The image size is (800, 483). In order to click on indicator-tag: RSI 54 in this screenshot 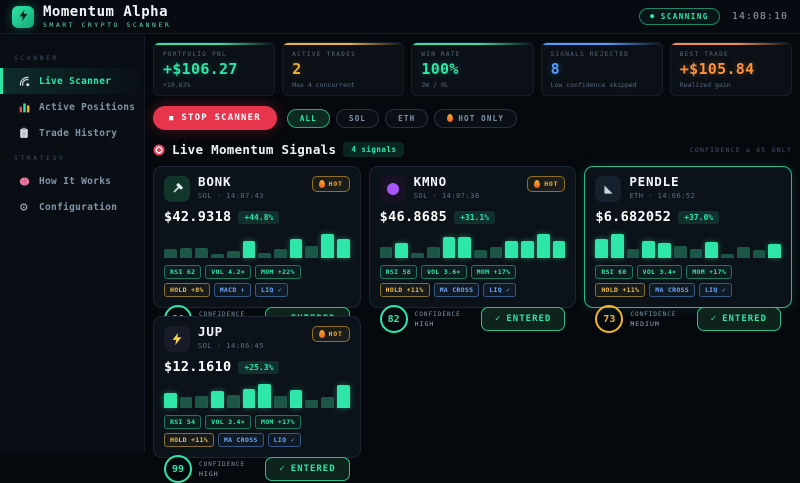, I will do `click(183, 422)`.